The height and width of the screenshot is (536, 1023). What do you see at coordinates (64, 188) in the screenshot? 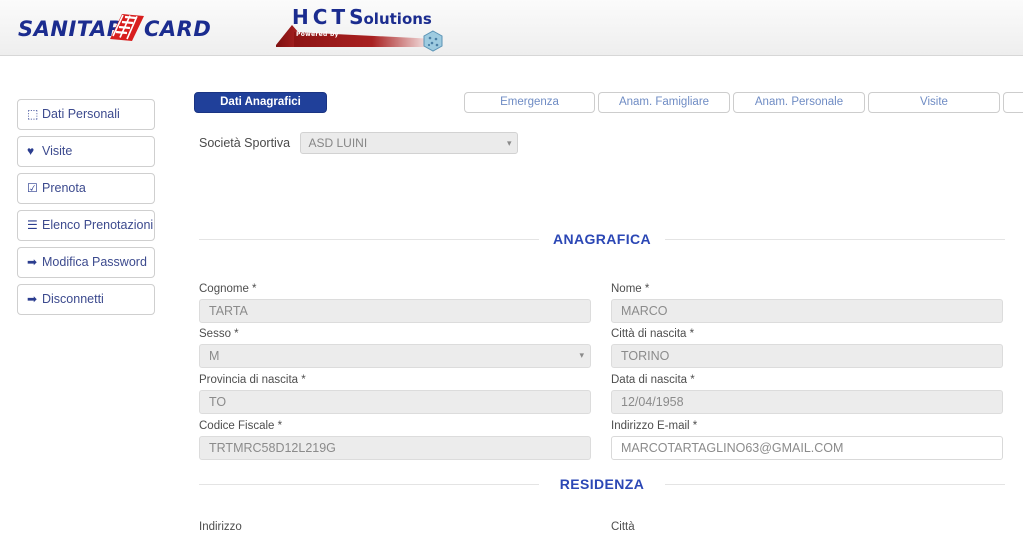
I see `sidebar-item-label: Prenota` at bounding box center [64, 188].